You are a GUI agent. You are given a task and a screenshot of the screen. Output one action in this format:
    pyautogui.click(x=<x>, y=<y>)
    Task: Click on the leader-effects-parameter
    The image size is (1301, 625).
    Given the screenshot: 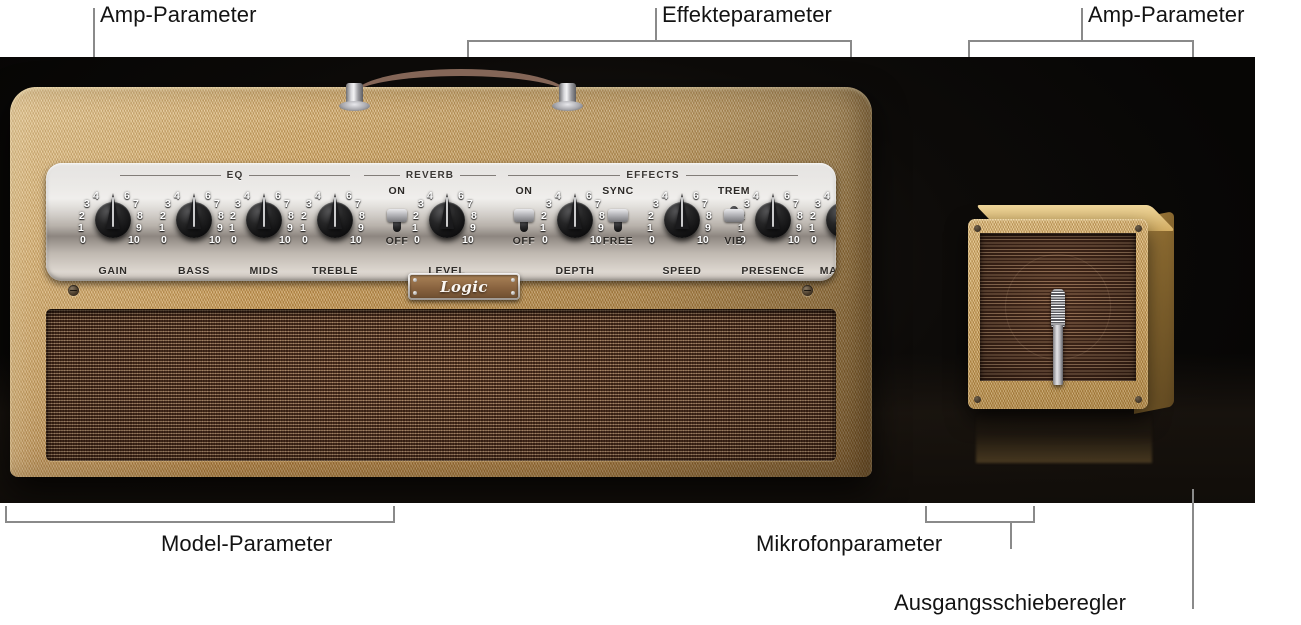 What is the action you would take?
    pyautogui.click(x=656, y=25)
    